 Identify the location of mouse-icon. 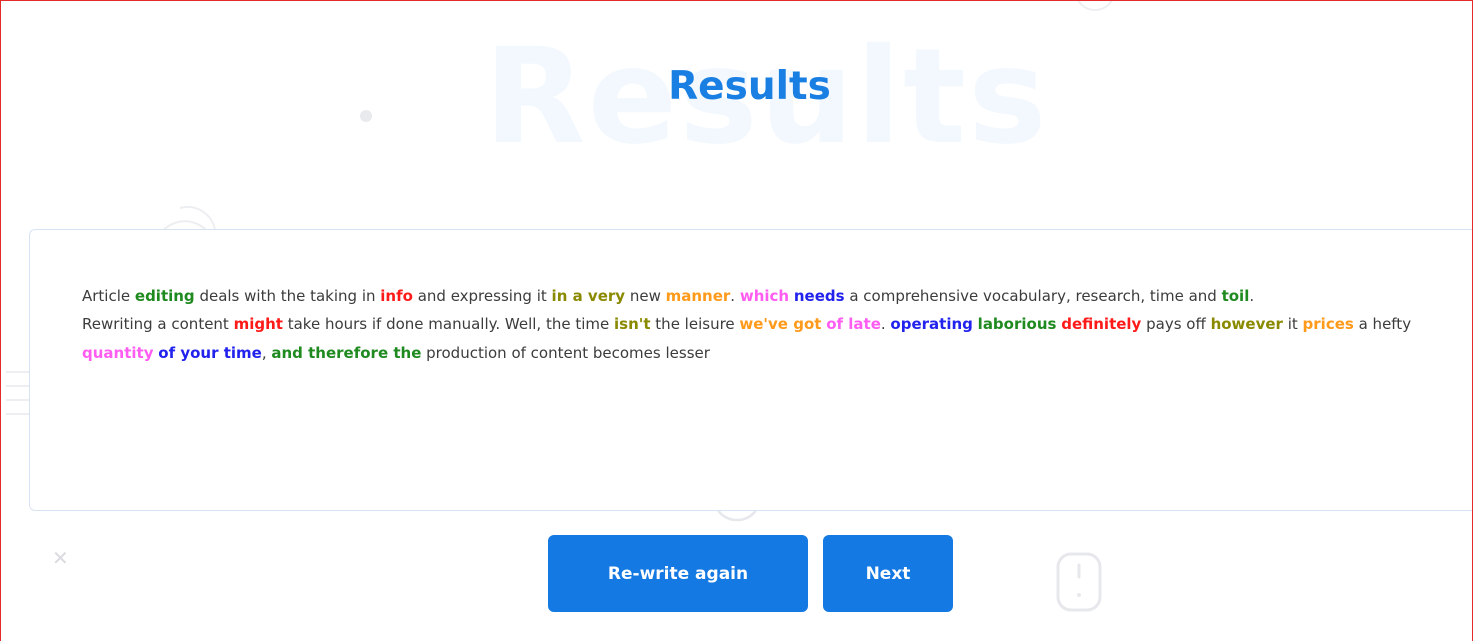
(1079, 582).